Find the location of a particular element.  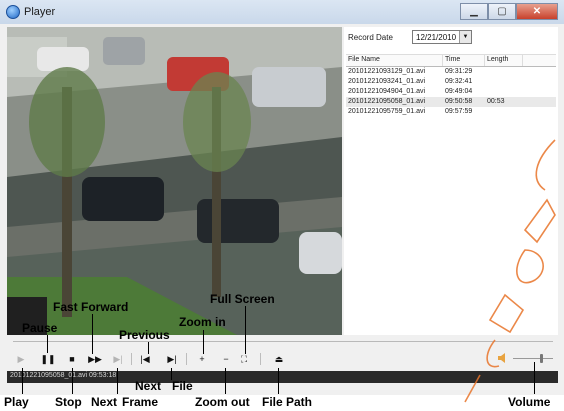

label-zoom-out: Zoom out is located at coordinates (222, 402).